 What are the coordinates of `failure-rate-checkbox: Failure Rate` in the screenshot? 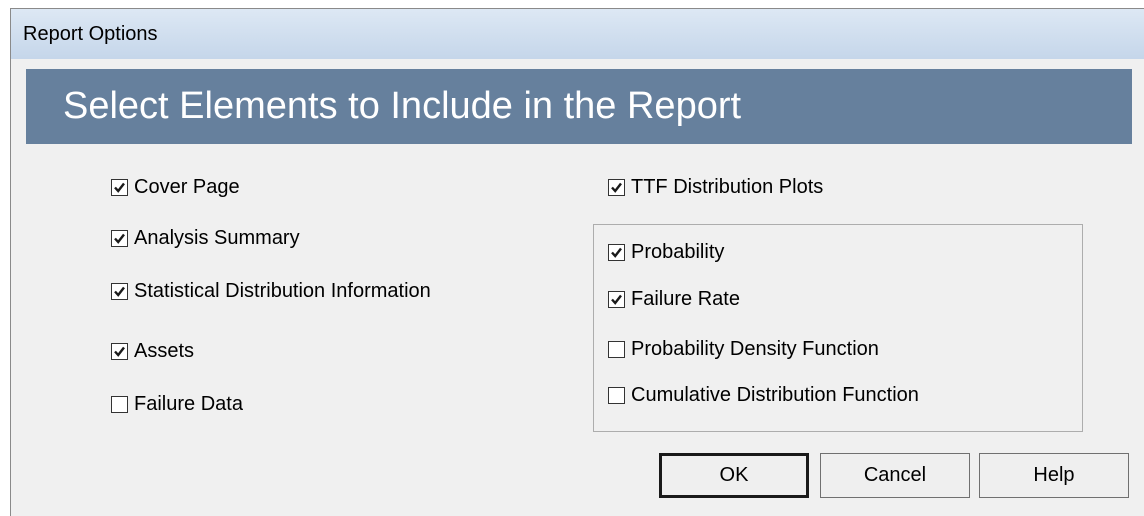 It's located at (674, 299).